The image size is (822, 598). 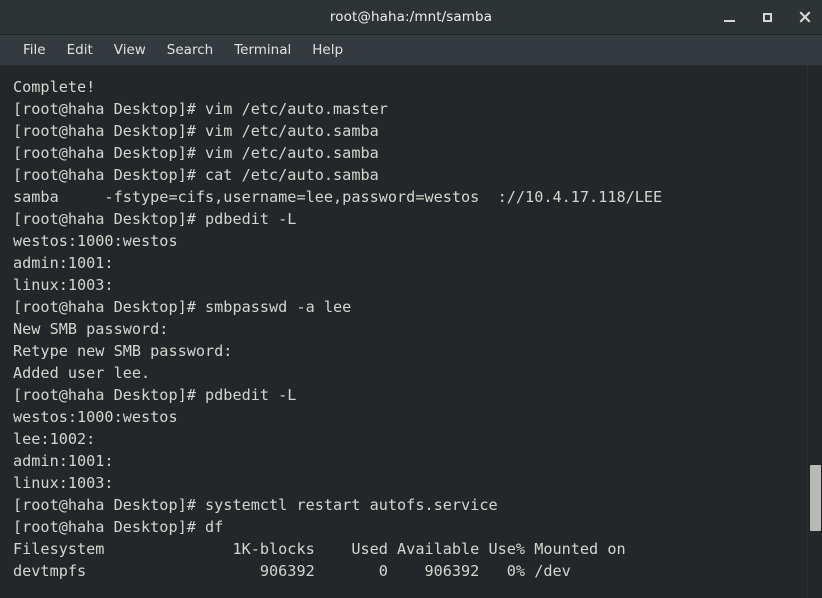 I want to click on terminal-line: [root@haha Desktop]# cat /etc/auto.samba, so click(x=196, y=175).